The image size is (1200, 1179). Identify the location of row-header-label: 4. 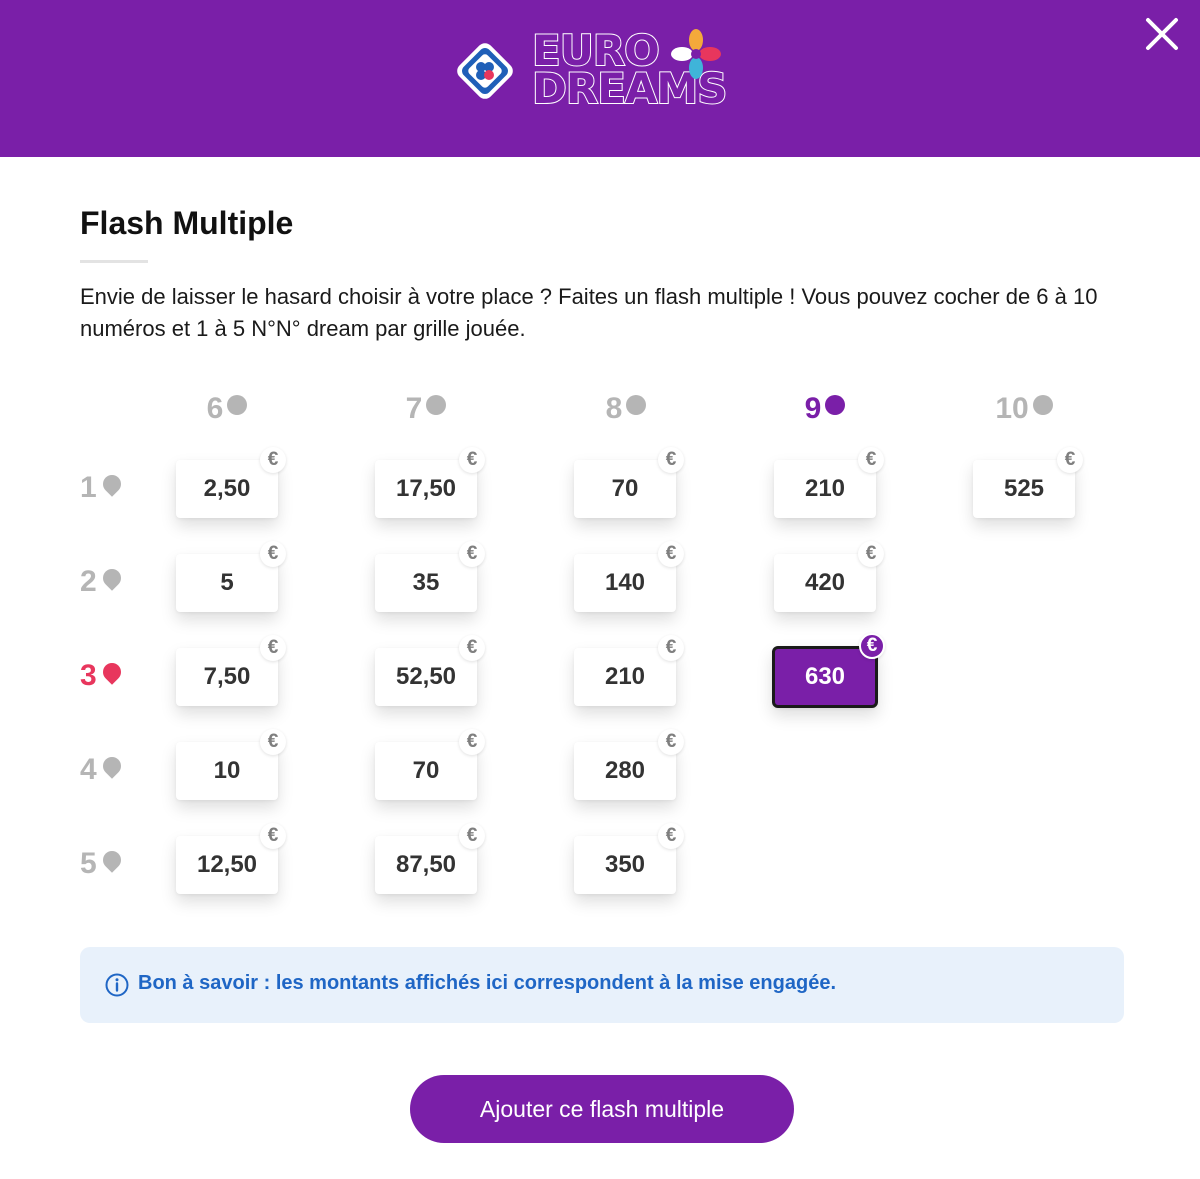
(88, 769).